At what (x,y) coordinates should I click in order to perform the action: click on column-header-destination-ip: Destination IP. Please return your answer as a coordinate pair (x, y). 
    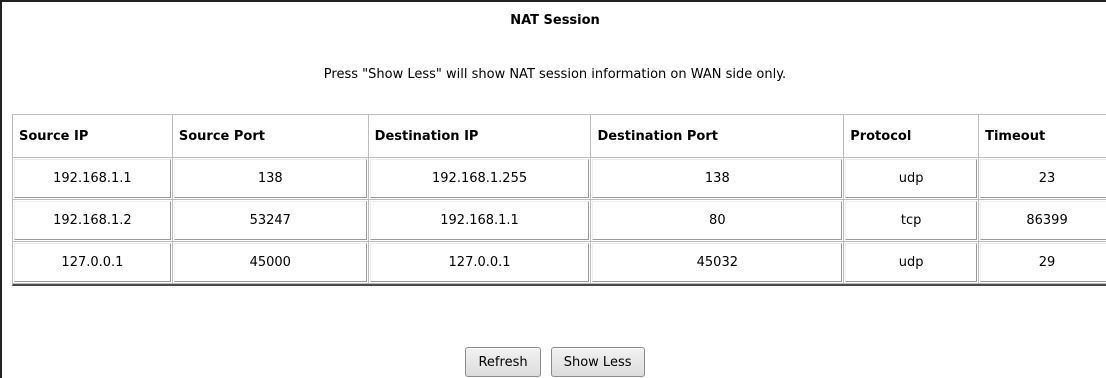
    Looking at the image, I should click on (480, 136).